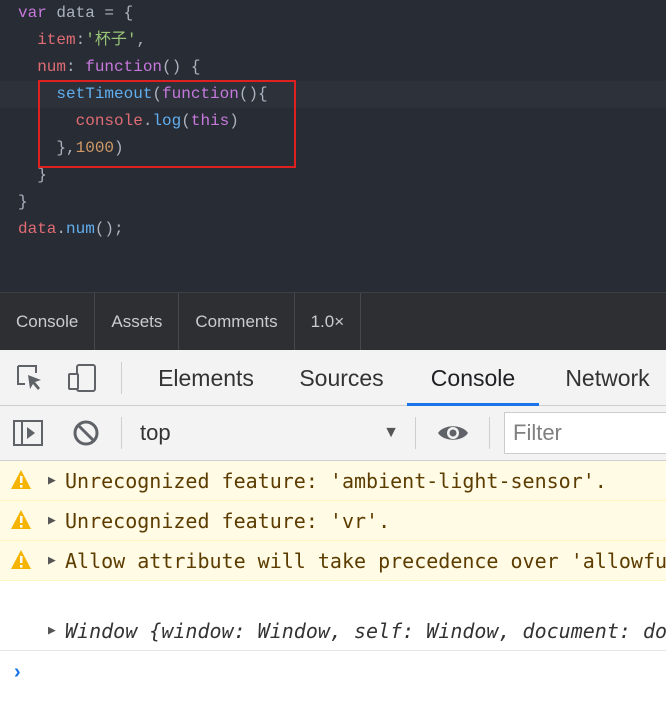  Describe the element at coordinates (333, 121) in the screenshot. I see `code-line: console.log(this)` at that location.